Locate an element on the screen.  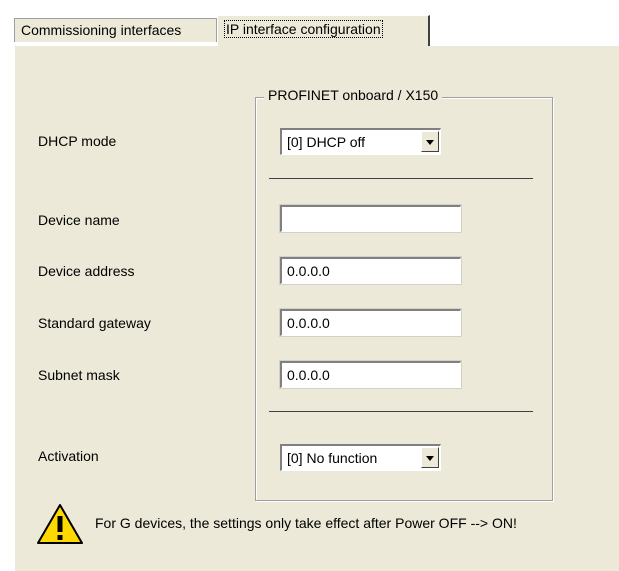
activation-select: [0] No function is located at coordinates (360, 457).